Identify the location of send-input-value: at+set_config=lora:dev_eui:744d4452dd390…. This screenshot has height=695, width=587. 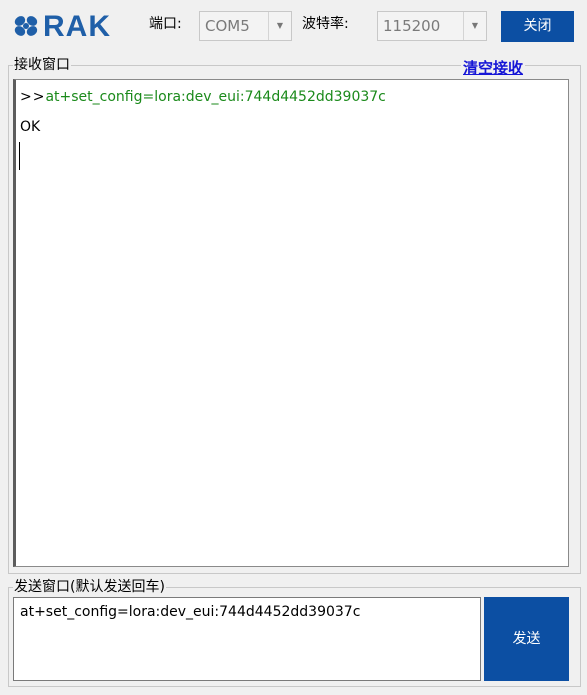
(190, 612).